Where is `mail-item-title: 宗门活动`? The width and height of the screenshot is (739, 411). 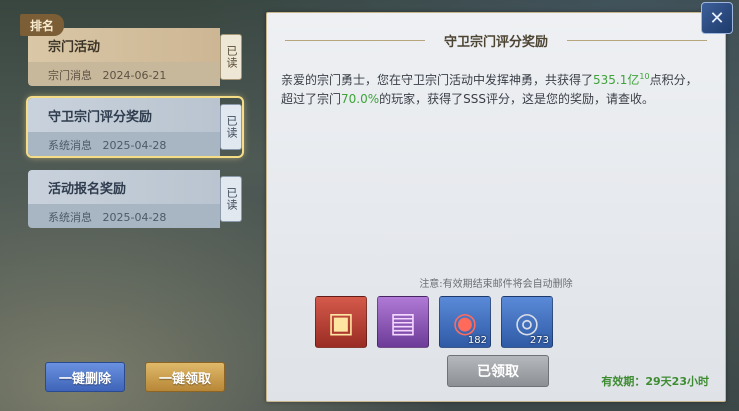
mail-item-title: 宗门活动 is located at coordinates (74, 47).